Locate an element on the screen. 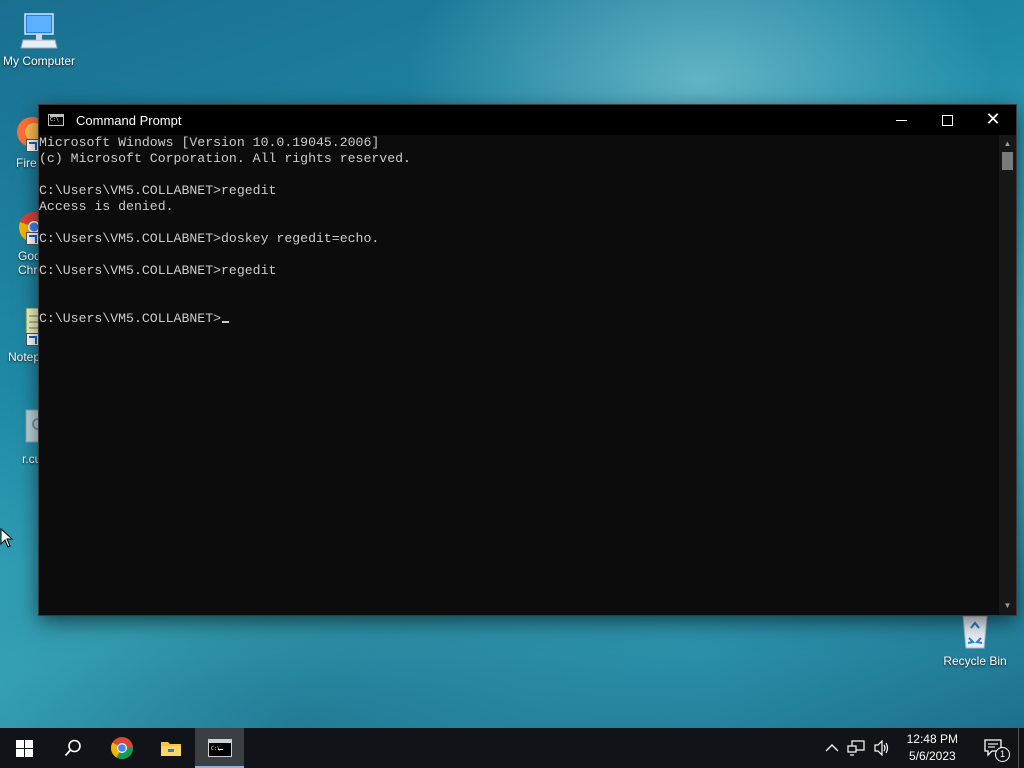 This screenshot has width=1024, height=768. network-button is located at coordinates (856, 748).